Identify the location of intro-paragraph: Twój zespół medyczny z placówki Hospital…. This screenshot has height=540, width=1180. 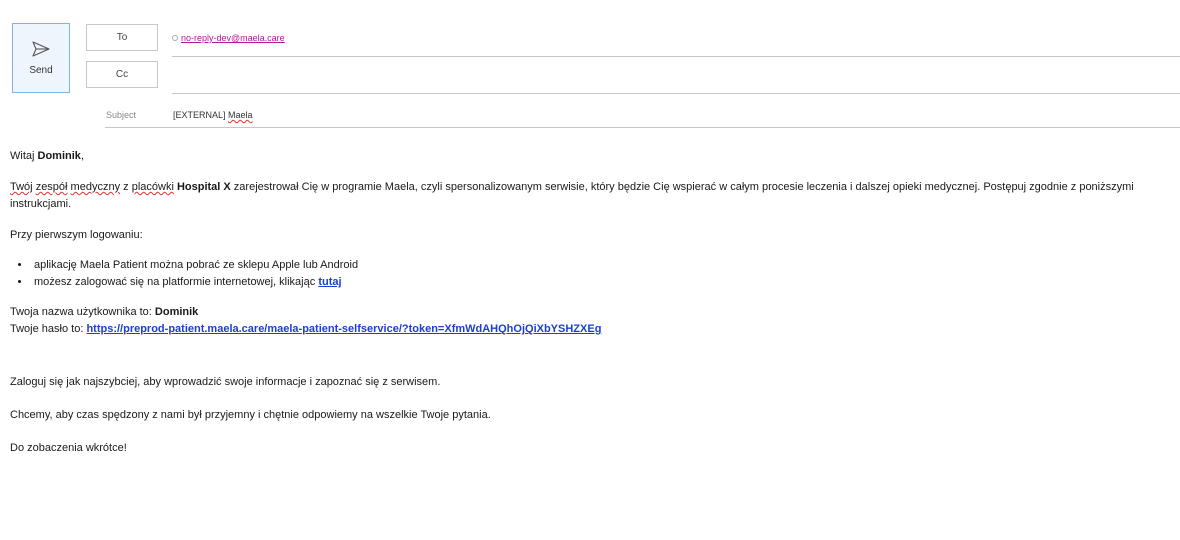
(590, 196).